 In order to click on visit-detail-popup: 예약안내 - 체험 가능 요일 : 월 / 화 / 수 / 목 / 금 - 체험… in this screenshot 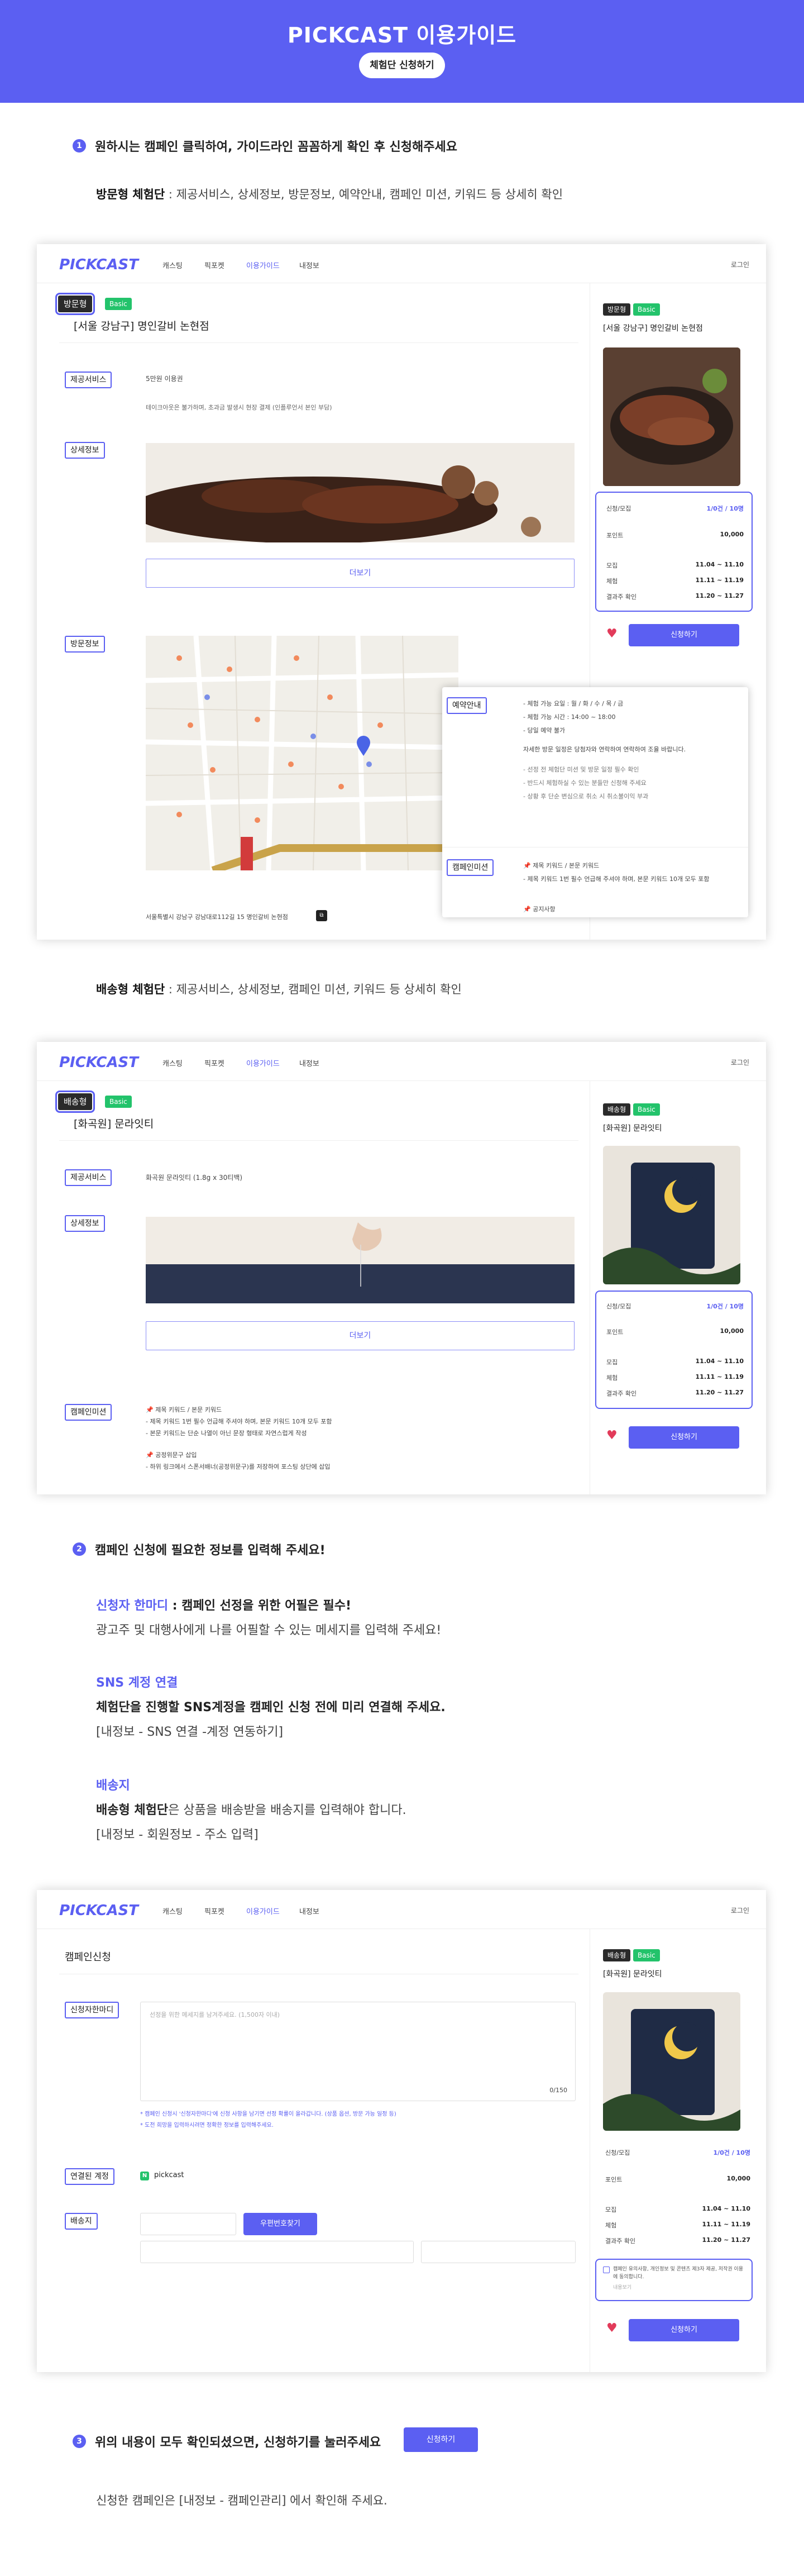, I will do `click(595, 802)`.